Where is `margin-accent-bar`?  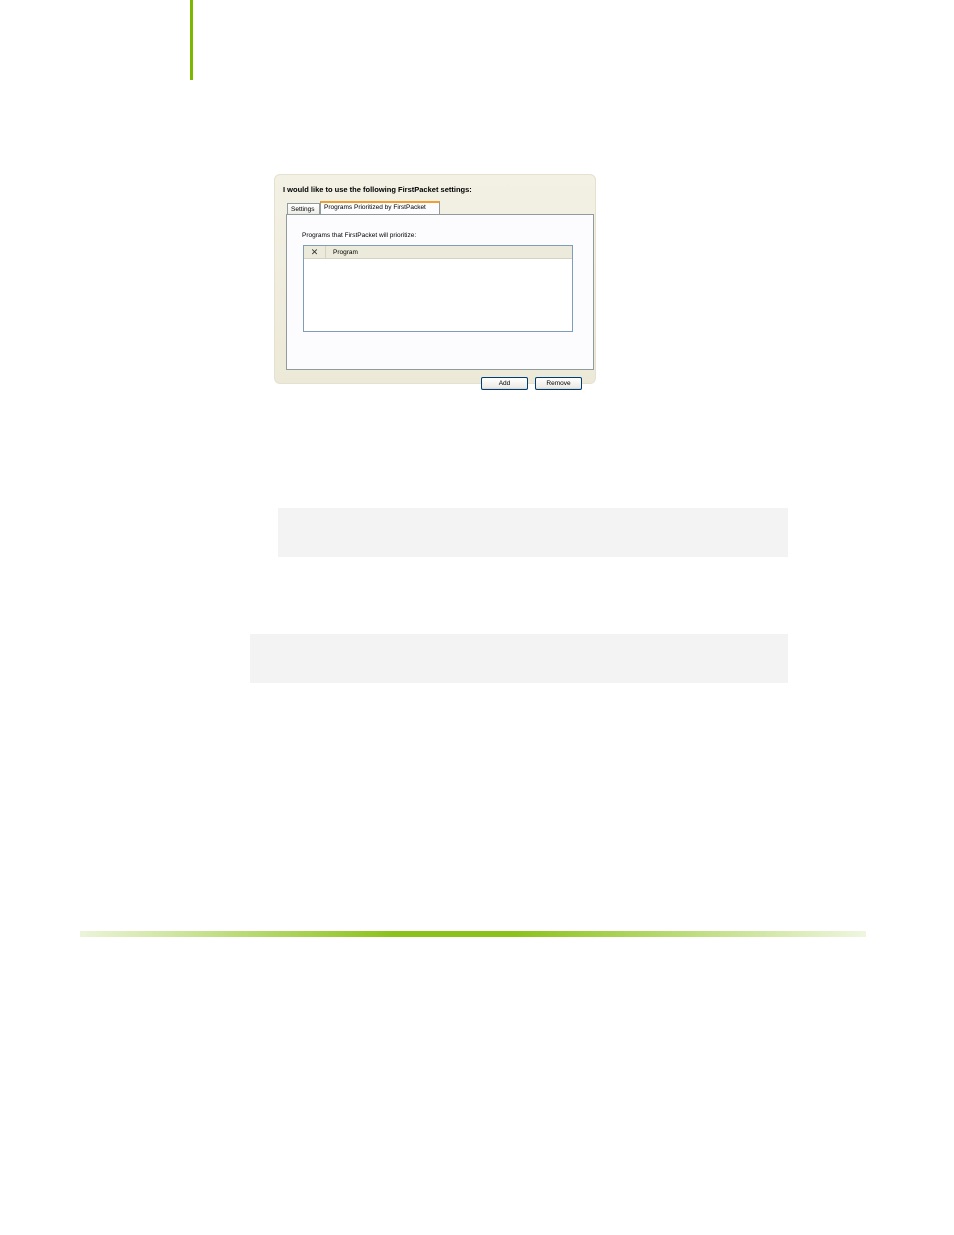
margin-accent-bar is located at coordinates (191, 40).